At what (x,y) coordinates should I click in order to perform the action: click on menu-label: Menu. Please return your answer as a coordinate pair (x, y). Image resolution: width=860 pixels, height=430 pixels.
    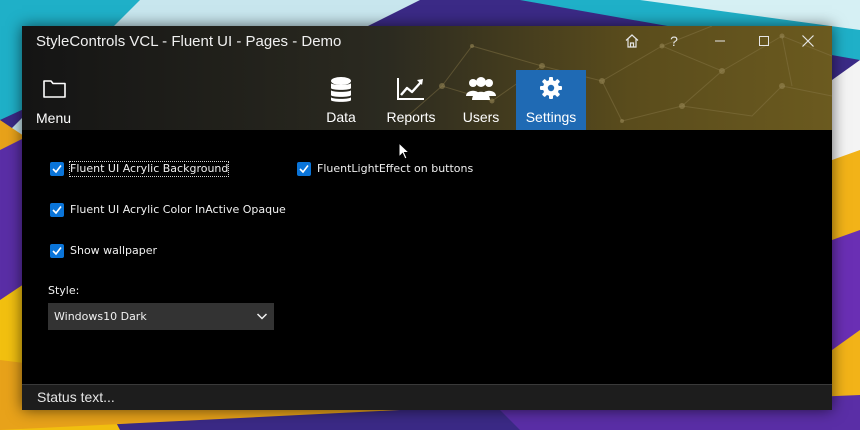
    Looking at the image, I should click on (54, 118).